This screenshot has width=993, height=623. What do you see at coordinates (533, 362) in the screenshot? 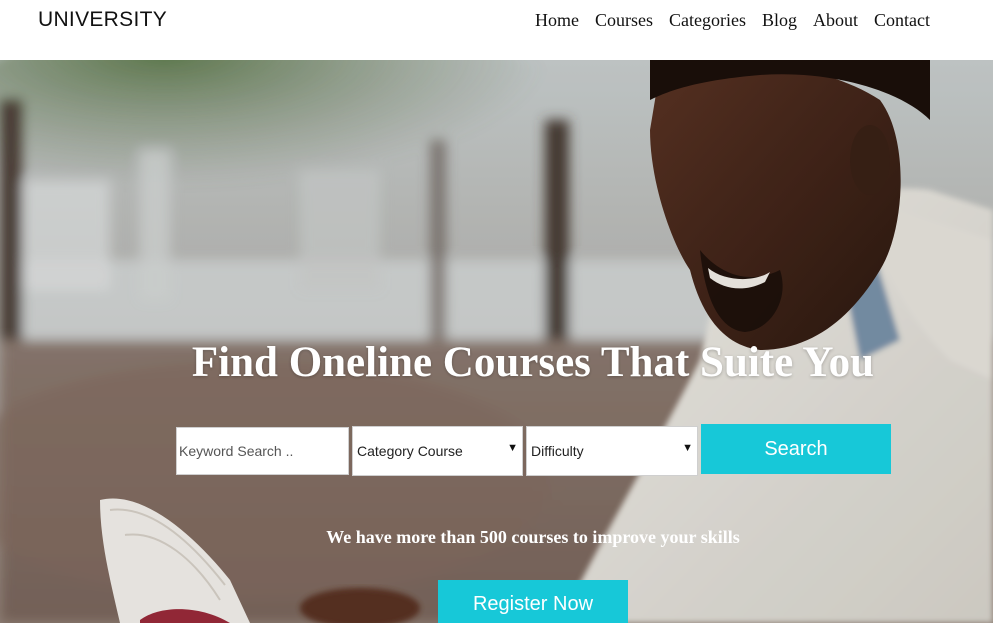
I see `hero-title: Find Oneline Courses That Suite You` at bounding box center [533, 362].